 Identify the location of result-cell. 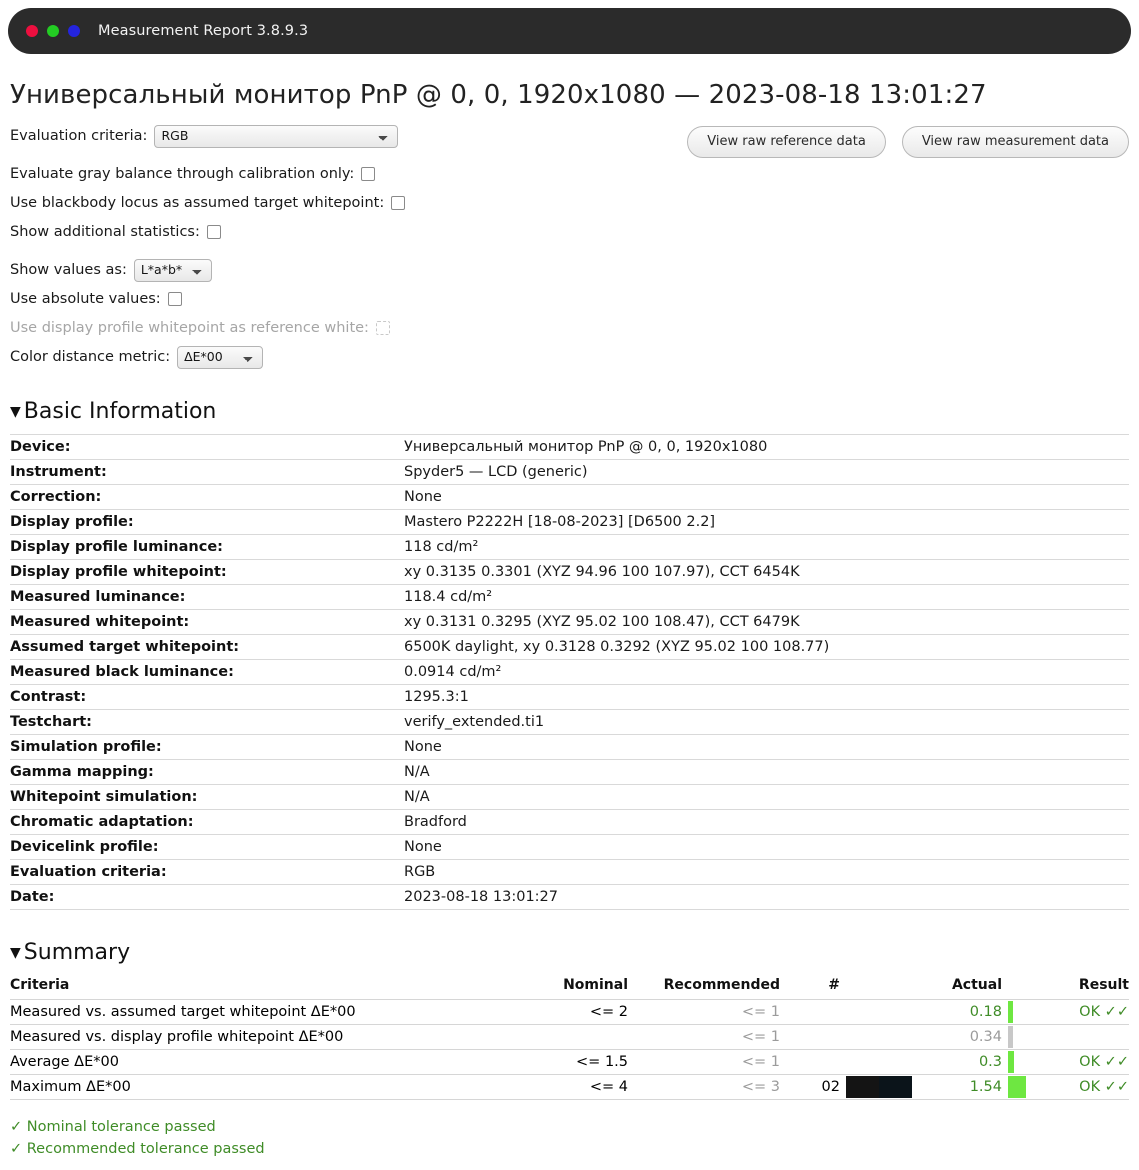
(1077, 1037).